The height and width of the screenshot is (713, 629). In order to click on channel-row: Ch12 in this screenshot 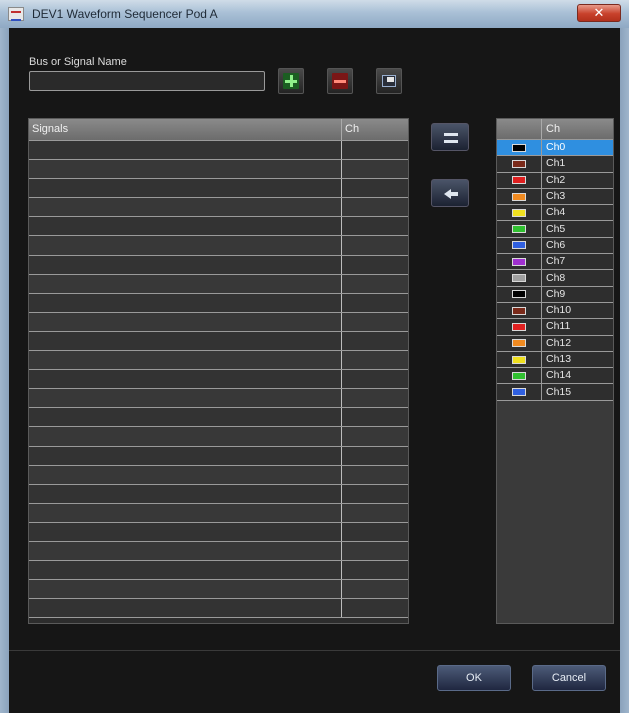, I will do `click(555, 343)`.